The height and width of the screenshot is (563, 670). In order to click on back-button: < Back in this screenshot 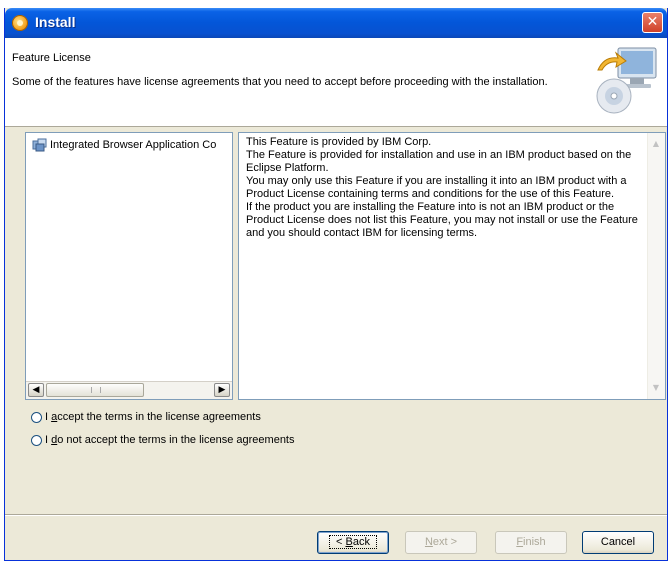, I will do `click(353, 542)`.